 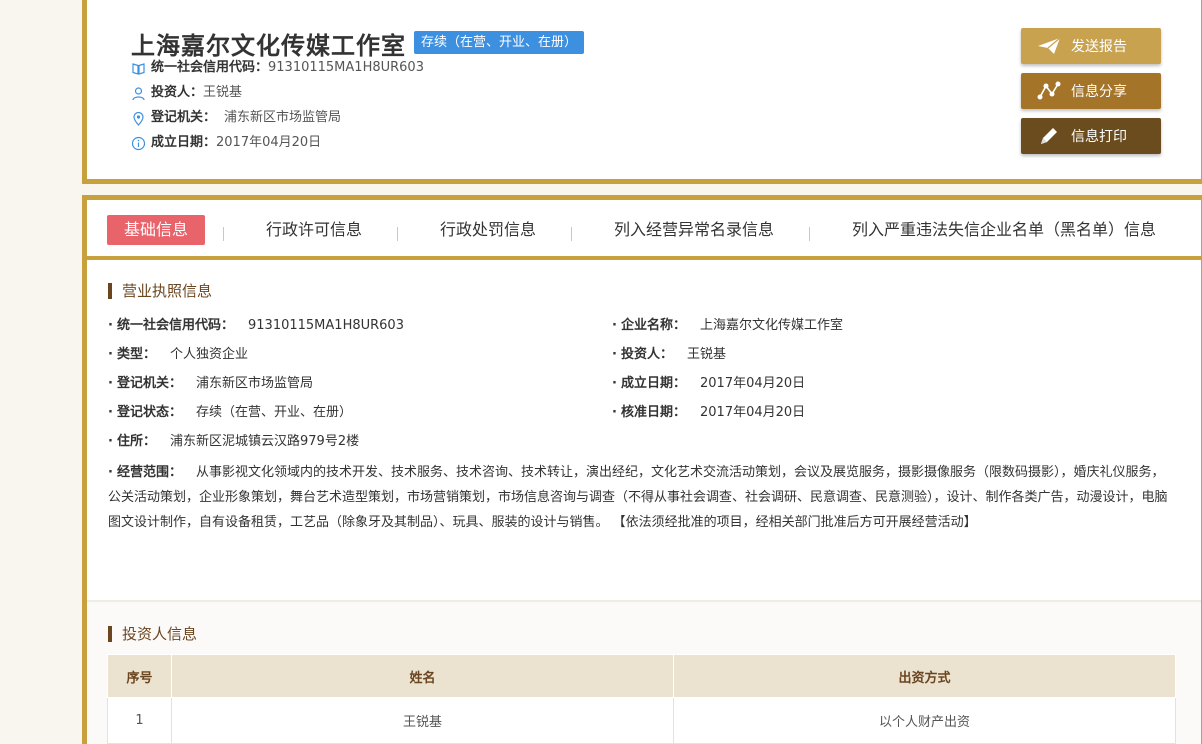 I want to click on header-authority-row: 登记机关： 浦东新区市场监管局, so click(x=236, y=118).